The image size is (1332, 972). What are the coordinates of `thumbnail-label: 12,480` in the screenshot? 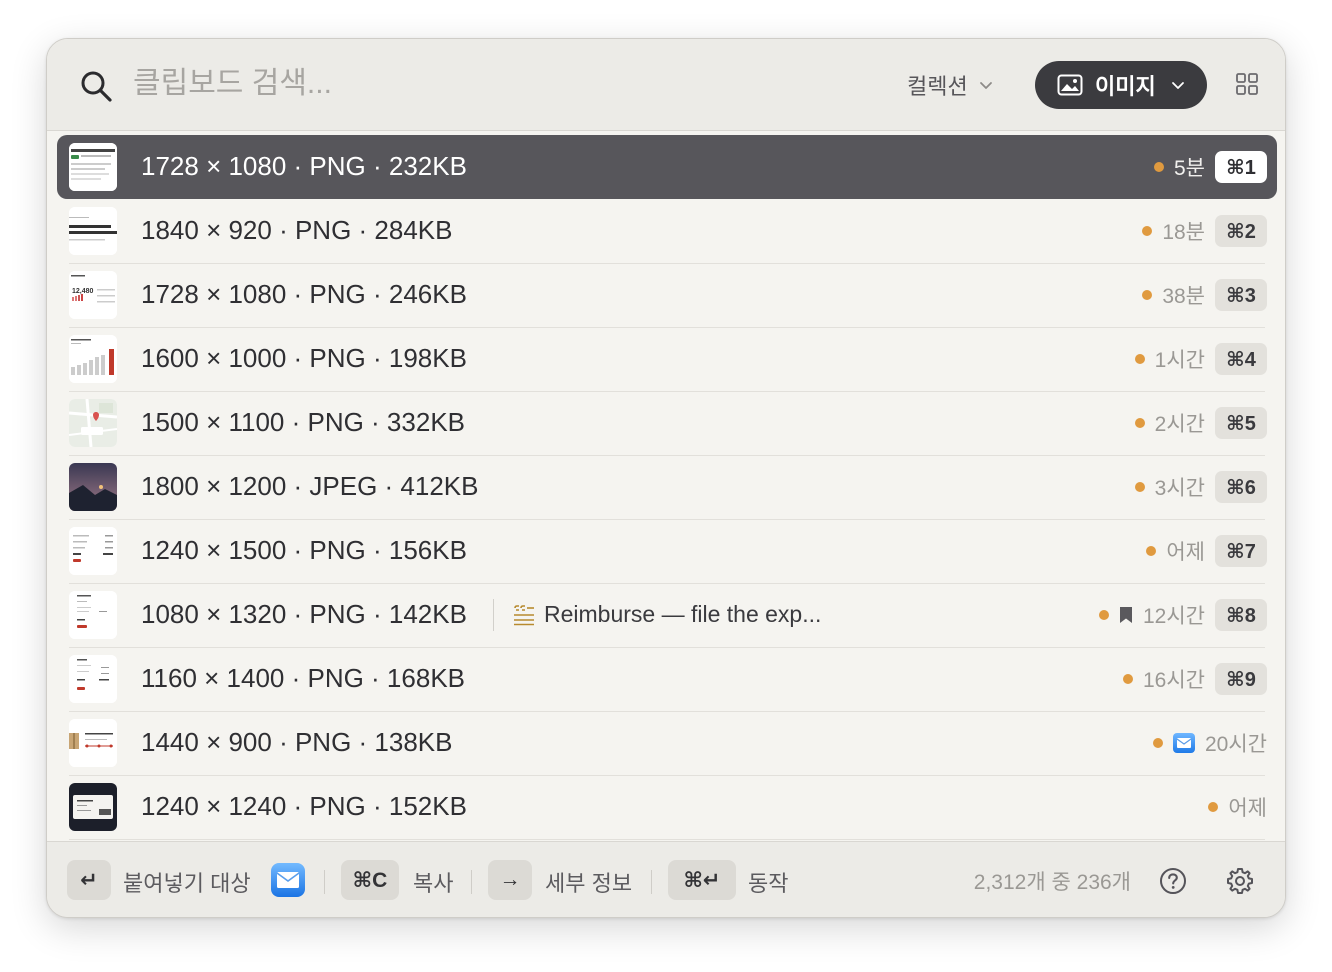 It's located at (83, 291).